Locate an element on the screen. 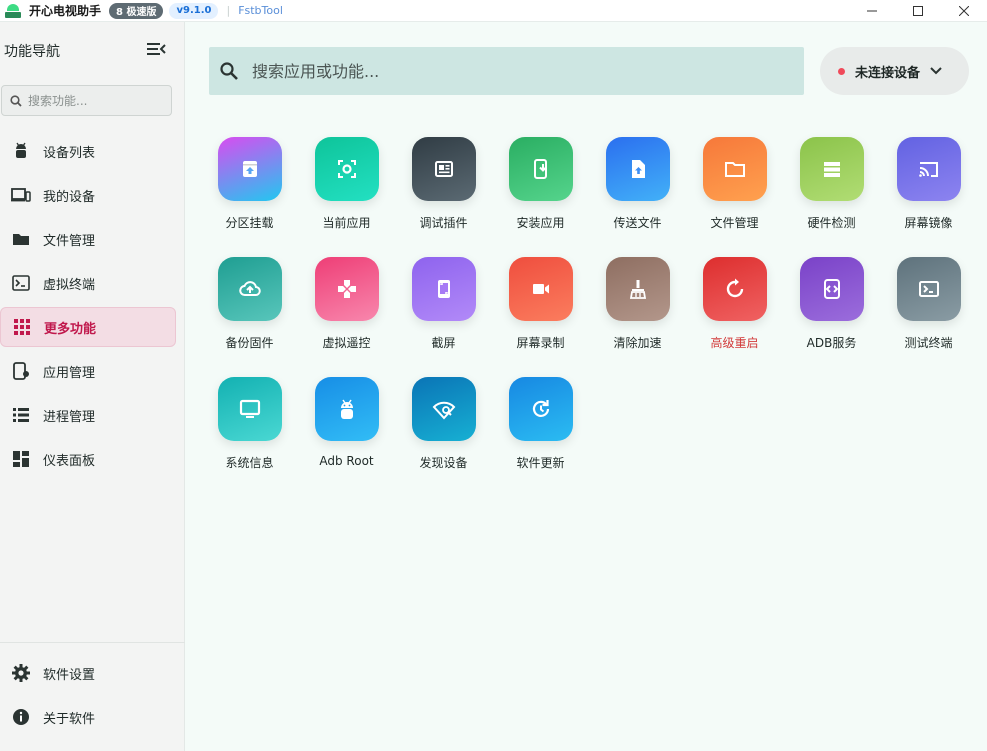 The image size is (987, 751). sidebar-search is located at coordinates (86, 100).